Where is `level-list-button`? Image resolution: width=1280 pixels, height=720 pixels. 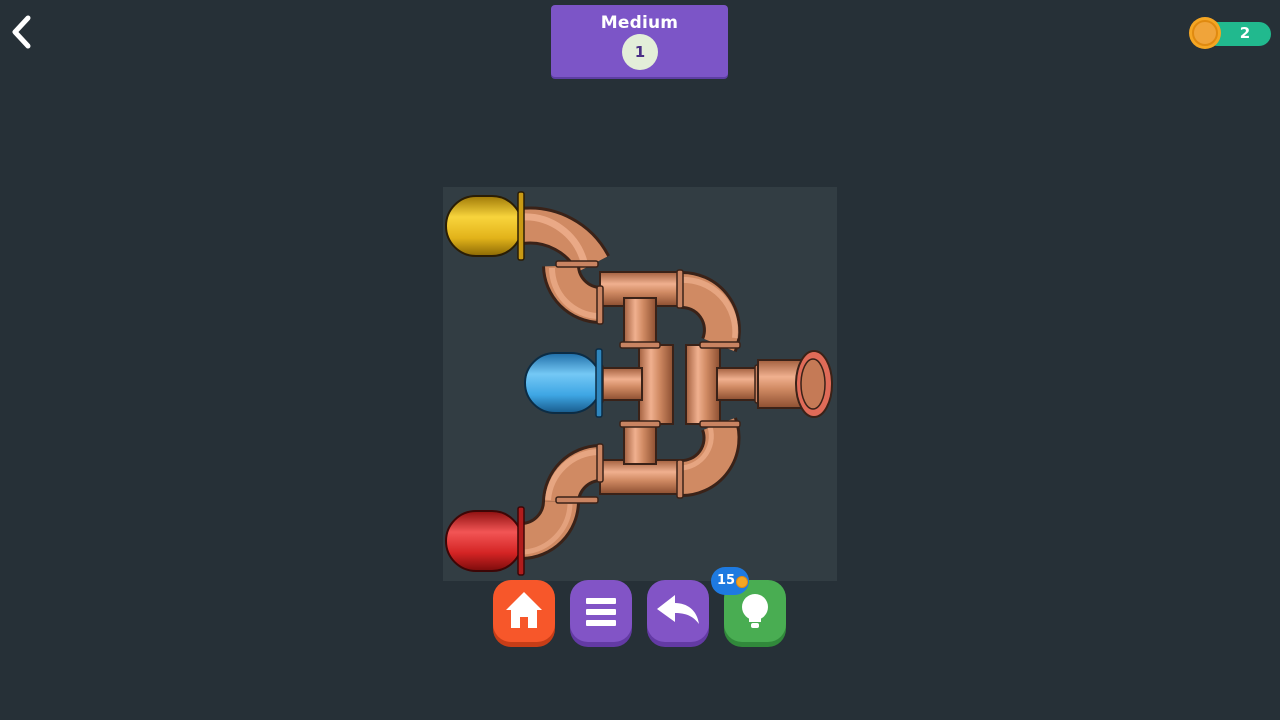 level-list-button is located at coordinates (601, 611).